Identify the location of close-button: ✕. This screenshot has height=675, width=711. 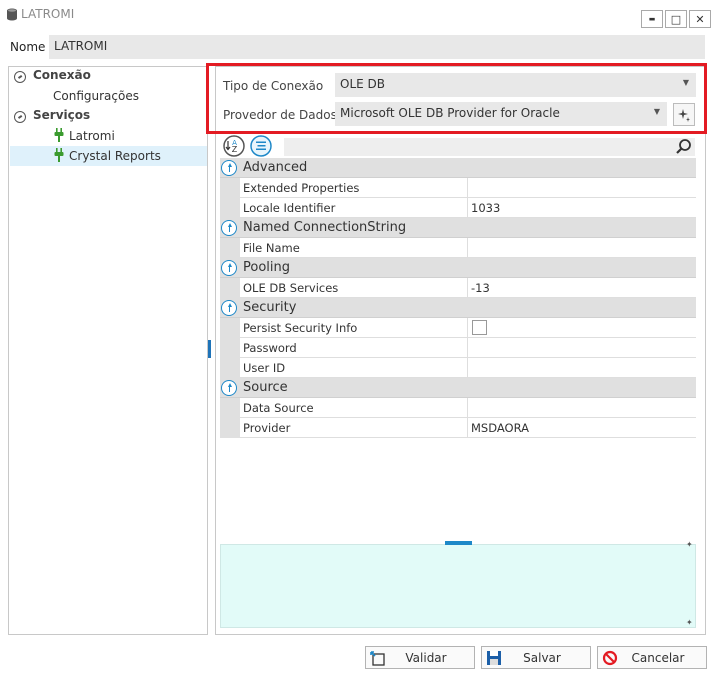
(700, 19).